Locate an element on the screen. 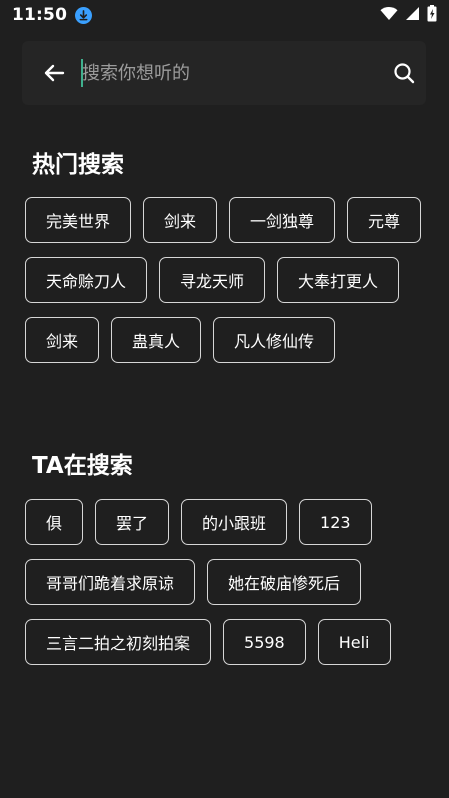 The width and height of the screenshot is (449, 798). search-button is located at coordinates (404, 73).